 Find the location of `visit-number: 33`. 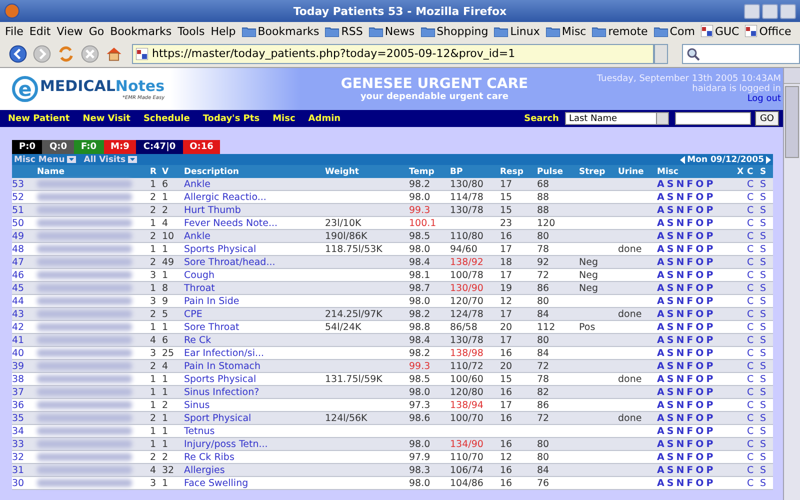

visit-number: 33 is located at coordinates (24, 444).